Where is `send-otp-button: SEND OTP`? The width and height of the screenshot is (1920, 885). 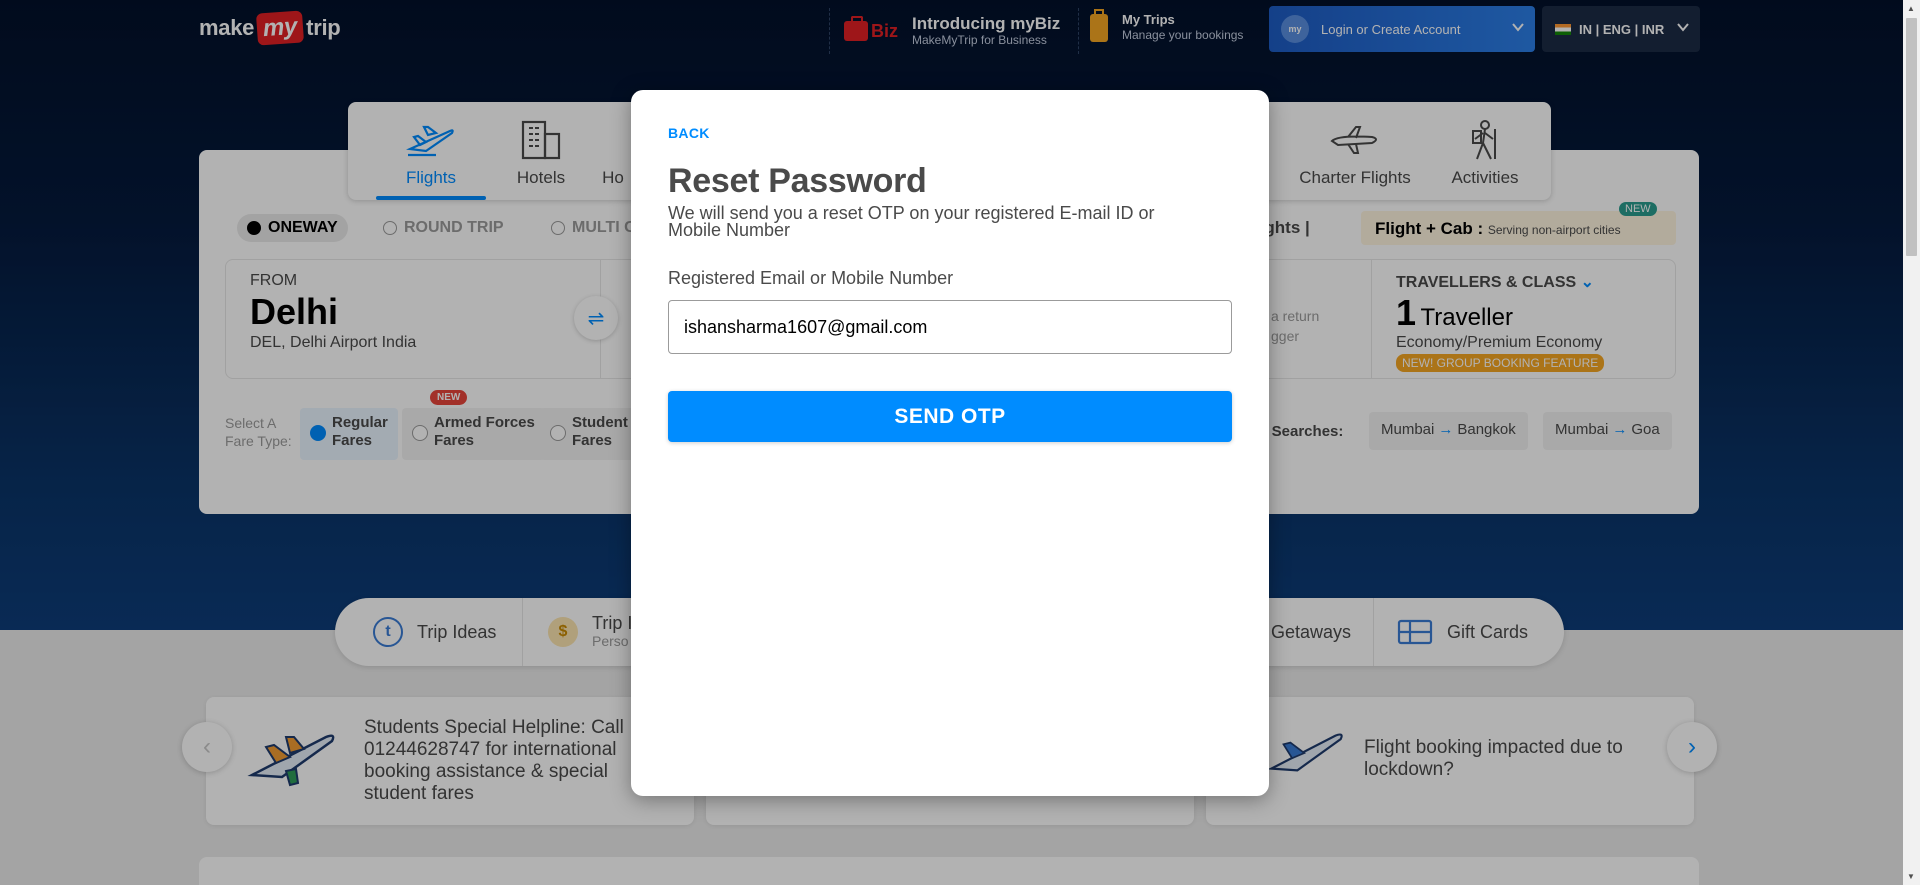
send-otp-button: SEND OTP is located at coordinates (950, 416).